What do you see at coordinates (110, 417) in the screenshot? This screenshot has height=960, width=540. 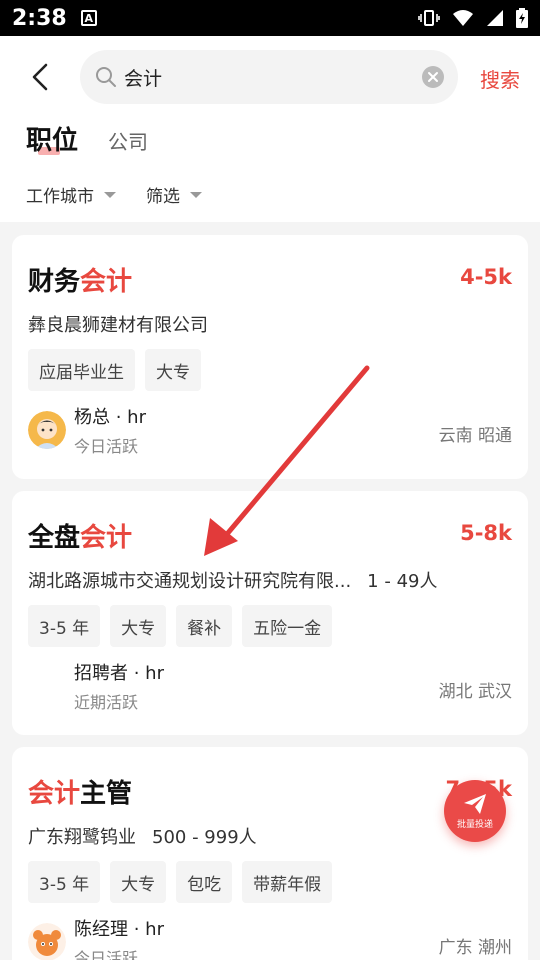 I see `recruiter-name: 杨总 · hr` at bounding box center [110, 417].